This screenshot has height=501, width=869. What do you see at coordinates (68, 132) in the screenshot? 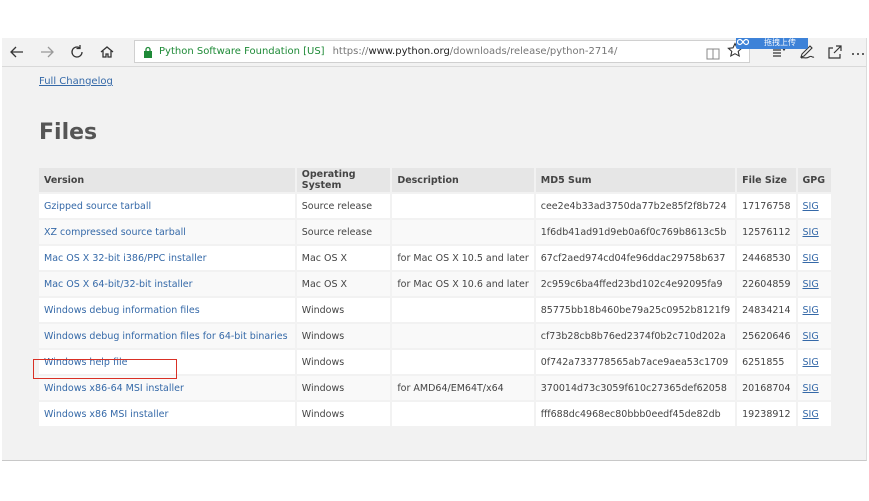
I see `files-heading: Files` at bounding box center [68, 132].